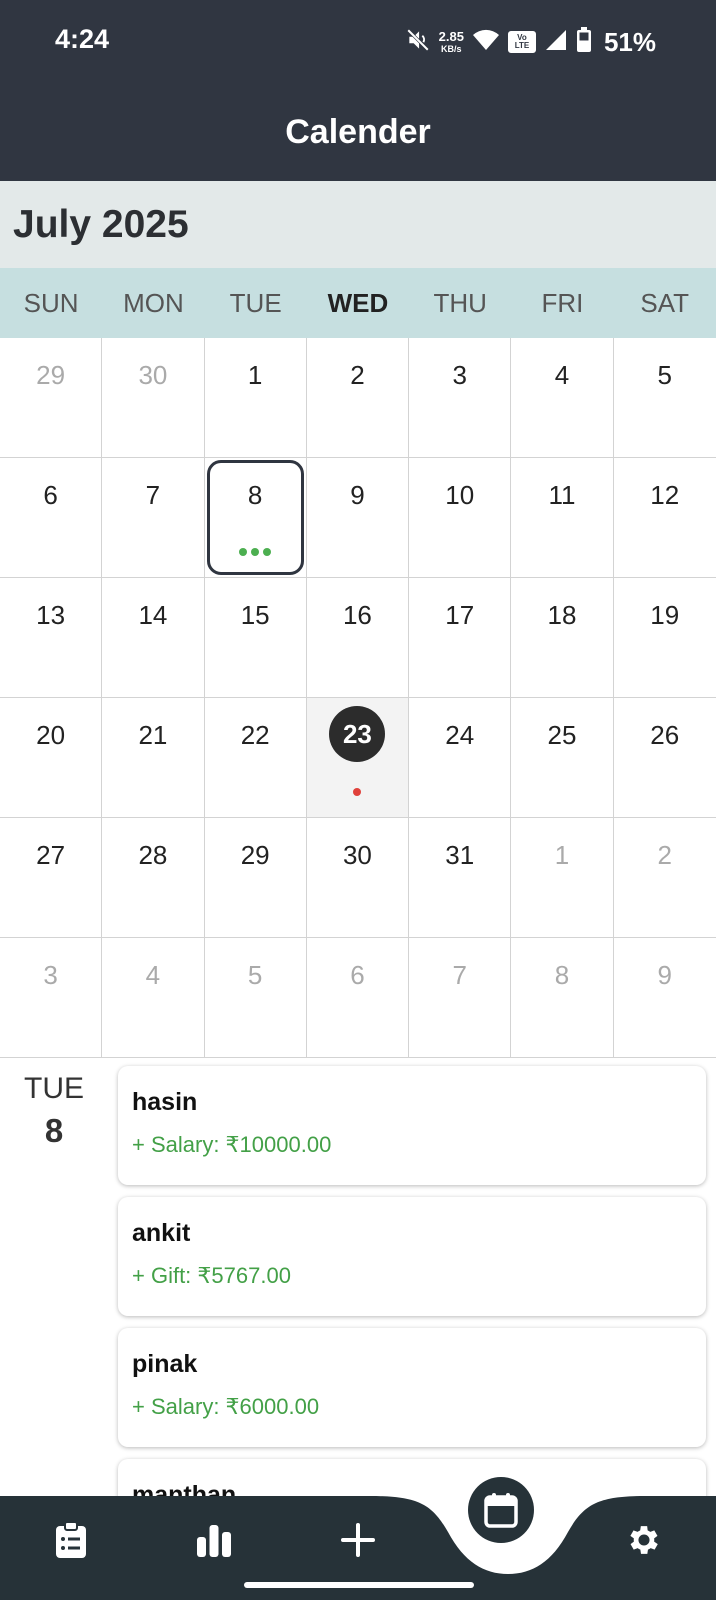  What do you see at coordinates (51, 878) in the screenshot?
I see `calendar-day: 27` at bounding box center [51, 878].